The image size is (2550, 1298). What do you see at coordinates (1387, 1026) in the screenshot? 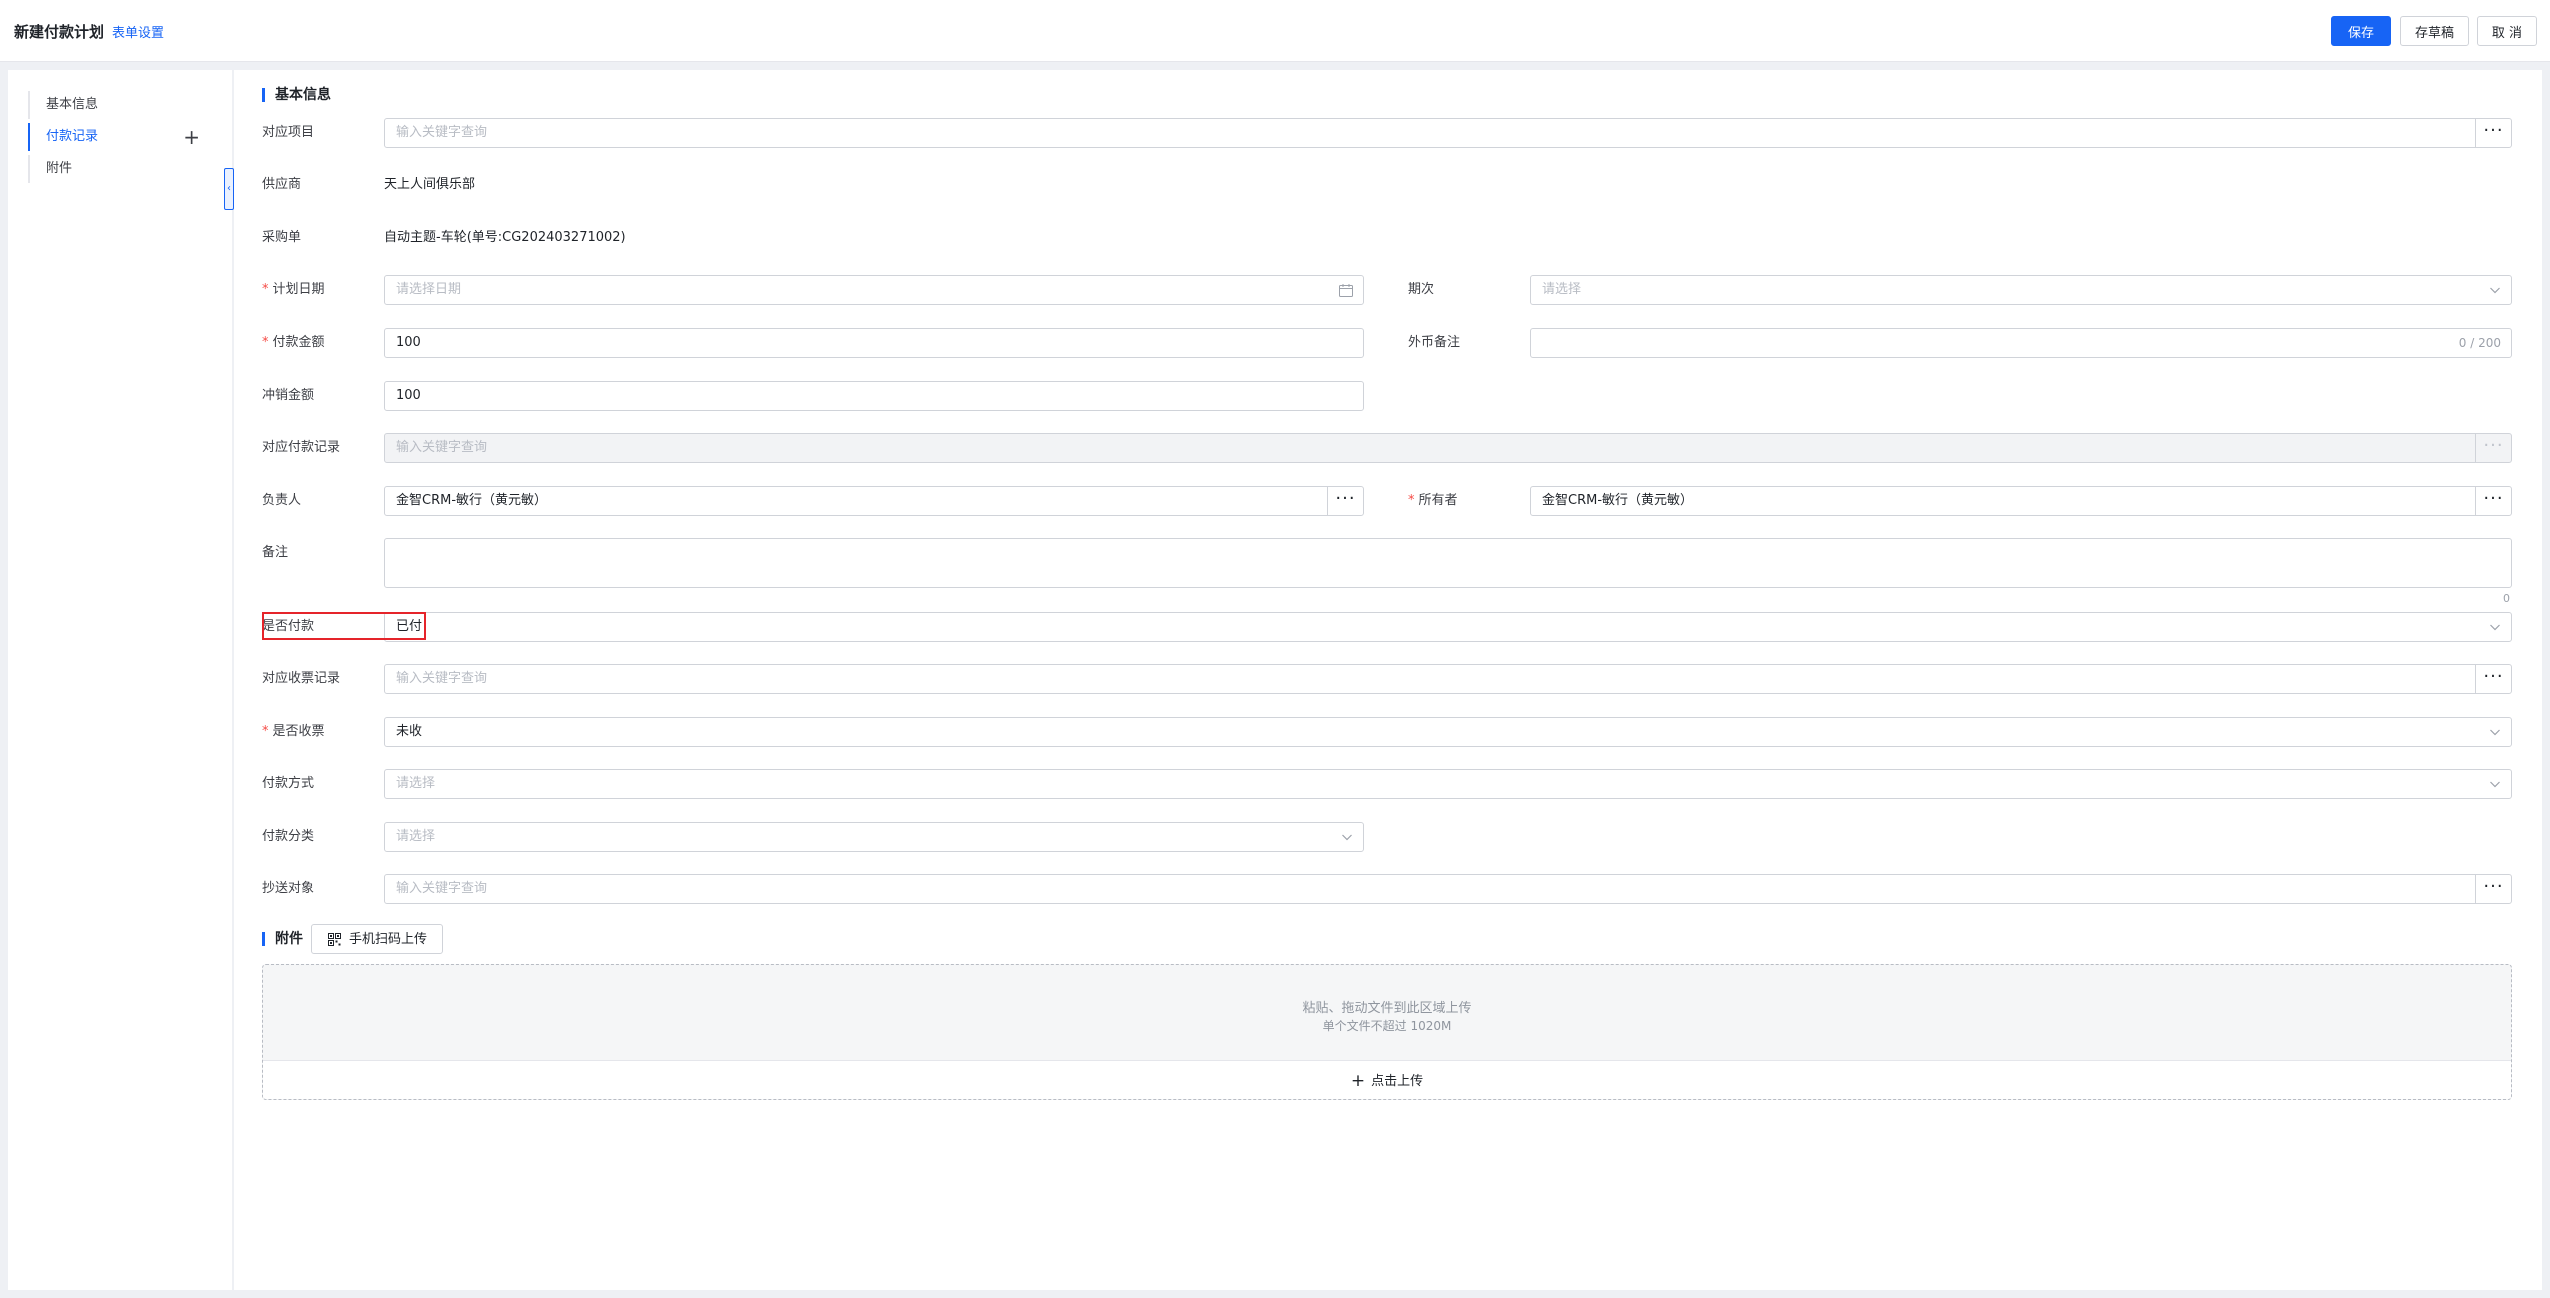
I see `upload-hint-size: 单个文件不超过 1020M` at bounding box center [1387, 1026].